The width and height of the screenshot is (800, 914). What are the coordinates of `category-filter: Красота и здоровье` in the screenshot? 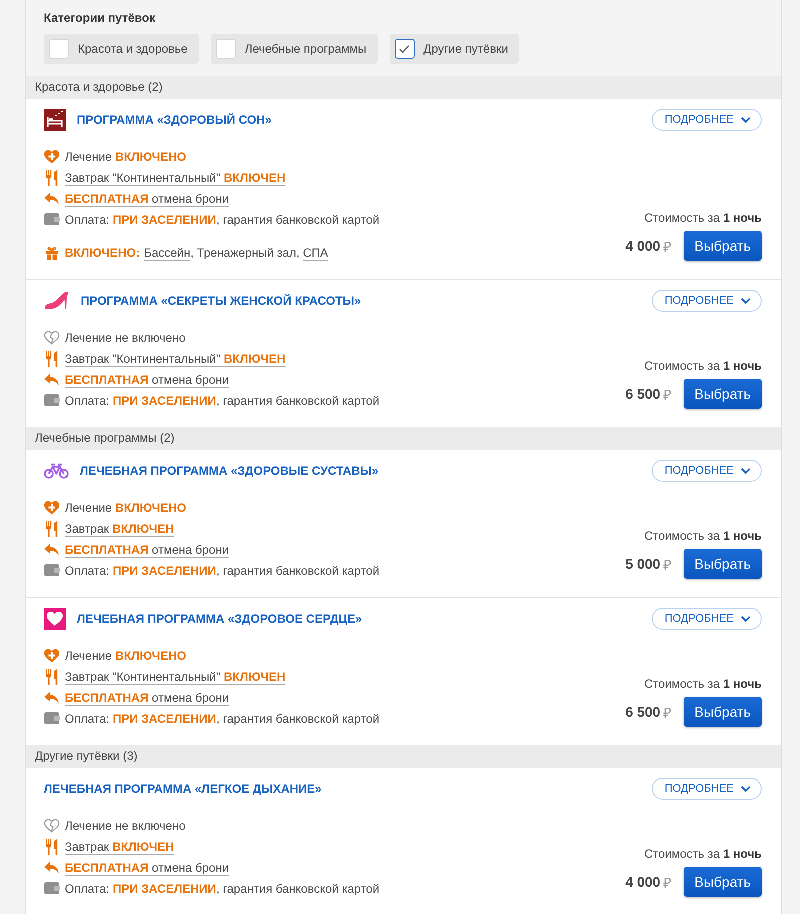 It's located at (121, 49).